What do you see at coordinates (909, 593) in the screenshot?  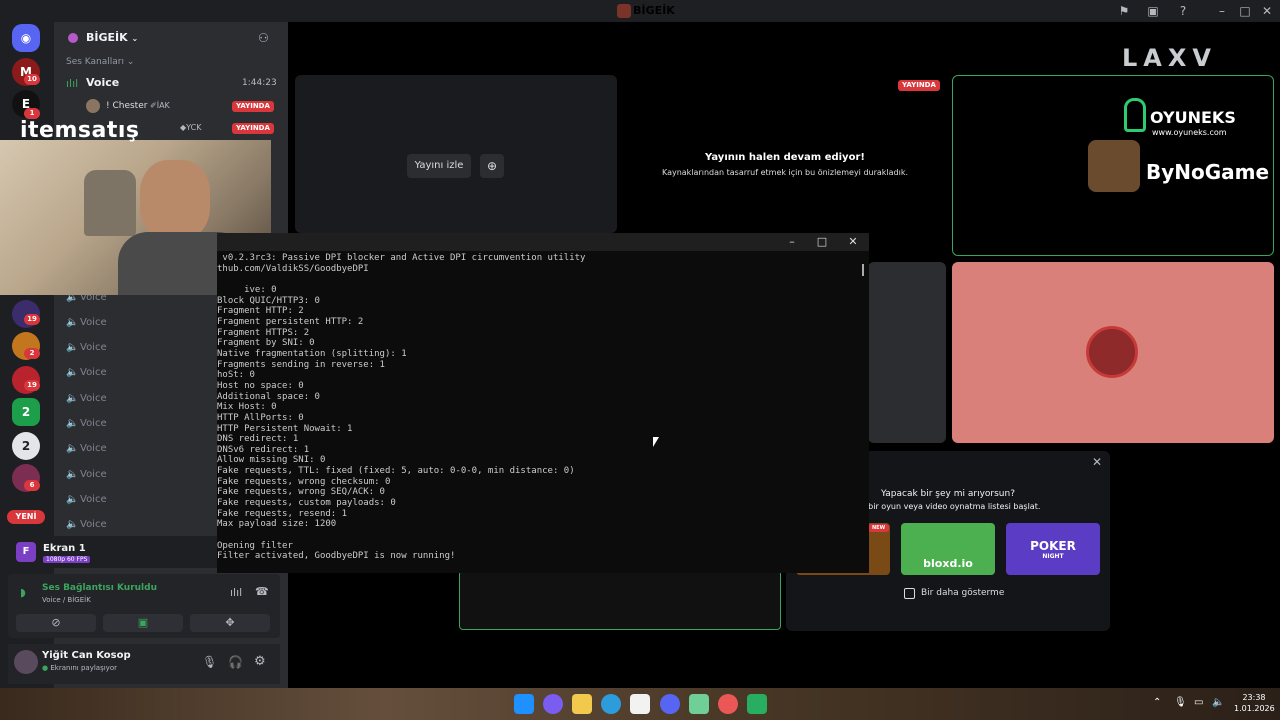 I see `dont-show-checkbox` at bounding box center [909, 593].